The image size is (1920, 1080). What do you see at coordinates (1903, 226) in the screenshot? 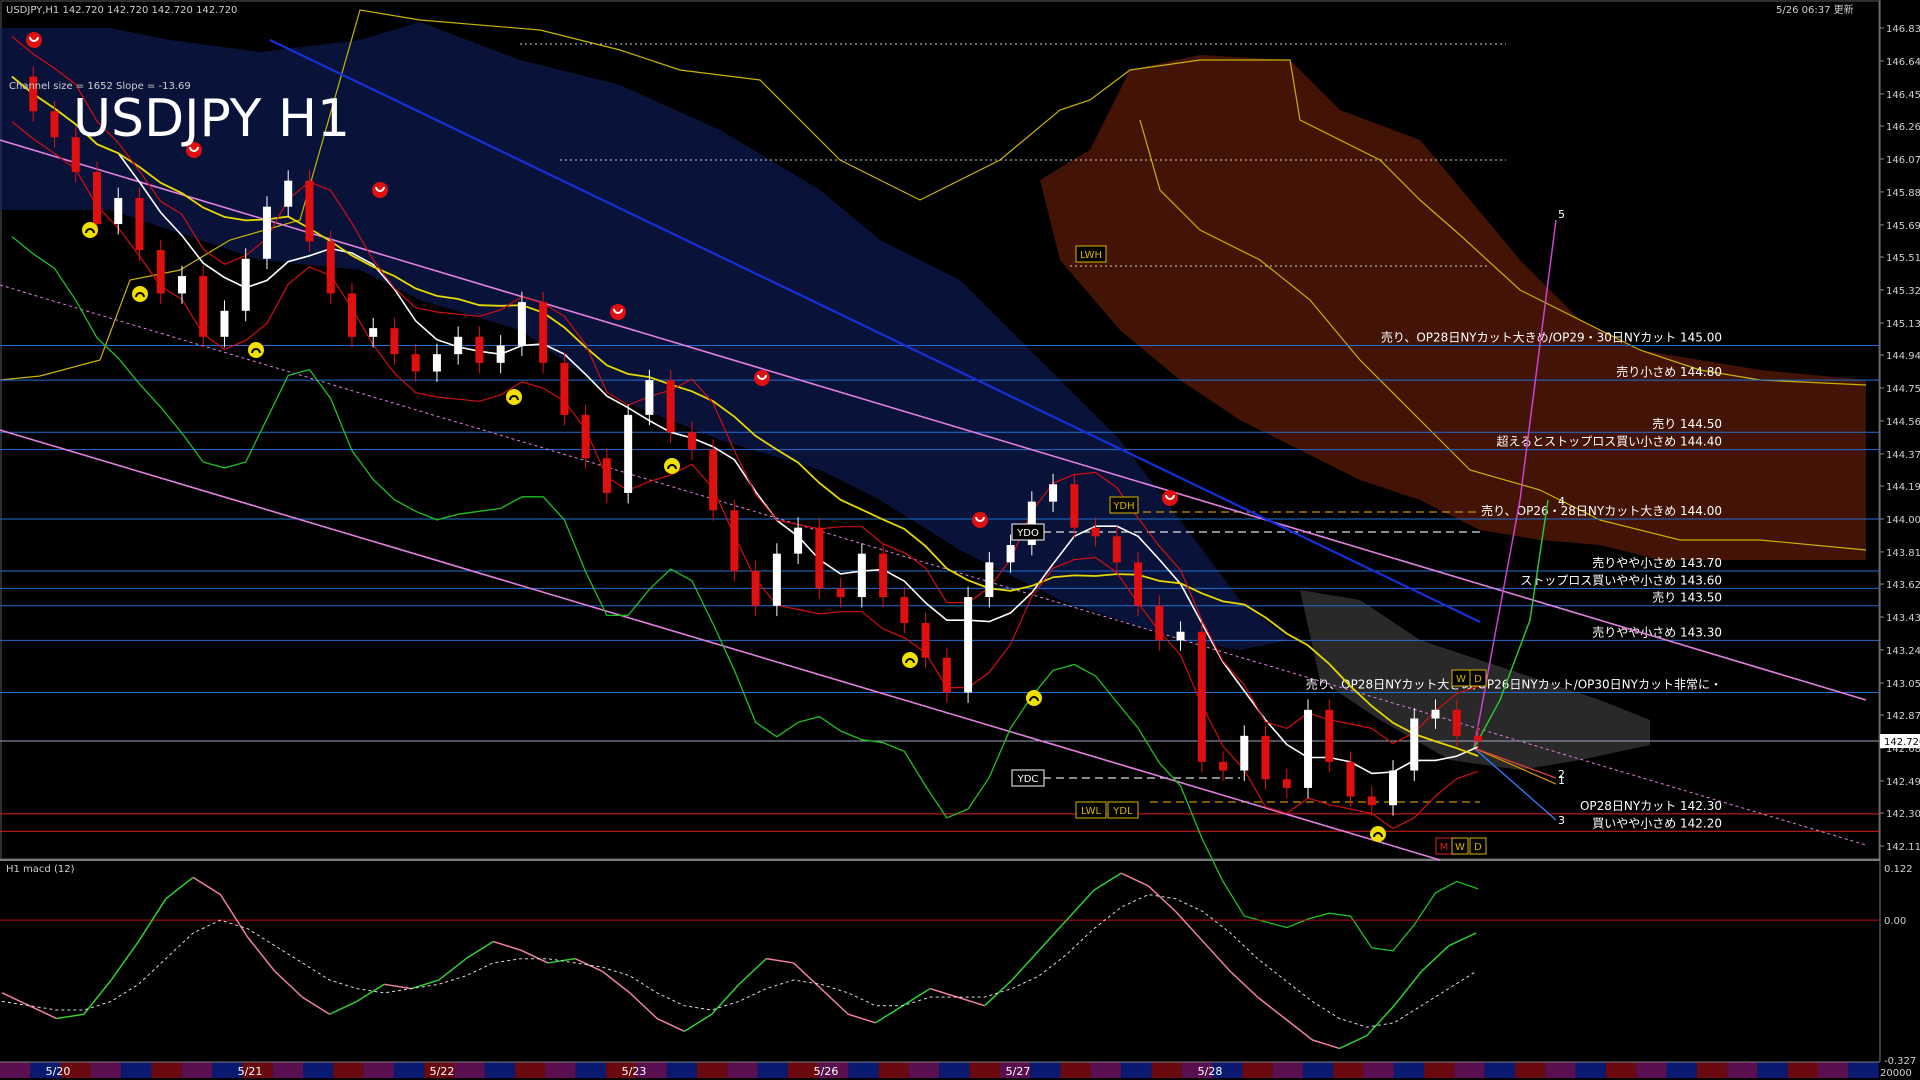
I see `price-tick-label: 145.695` at bounding box center [1903, 226].